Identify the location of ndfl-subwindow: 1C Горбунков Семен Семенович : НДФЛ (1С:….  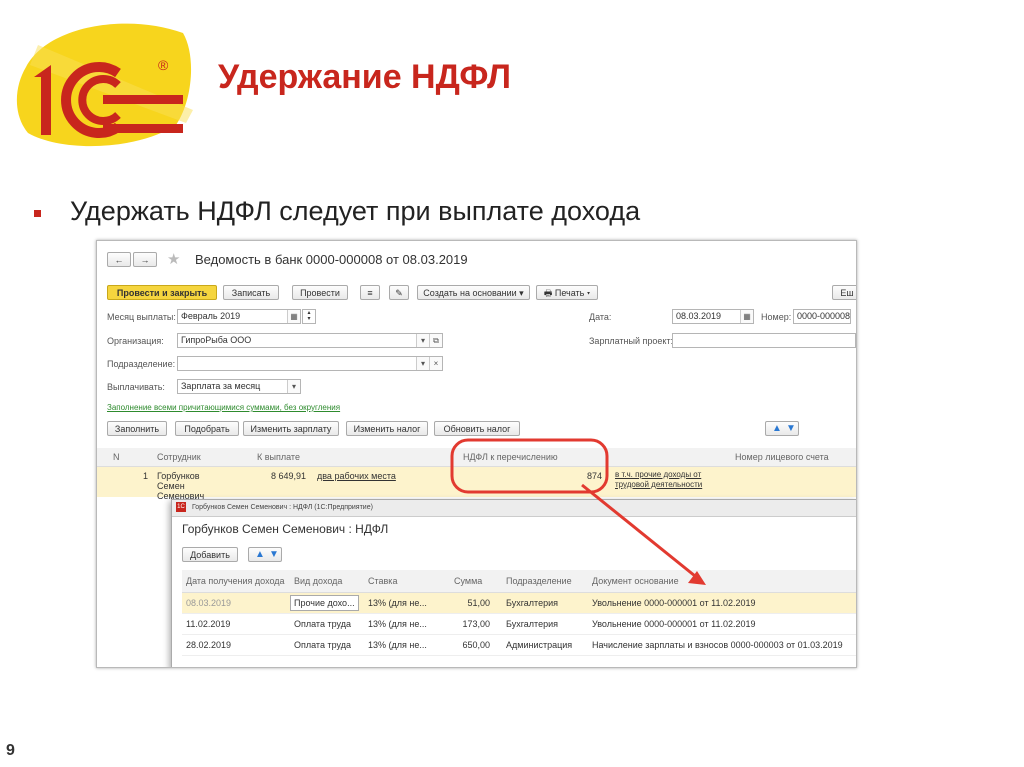
(513, 583).